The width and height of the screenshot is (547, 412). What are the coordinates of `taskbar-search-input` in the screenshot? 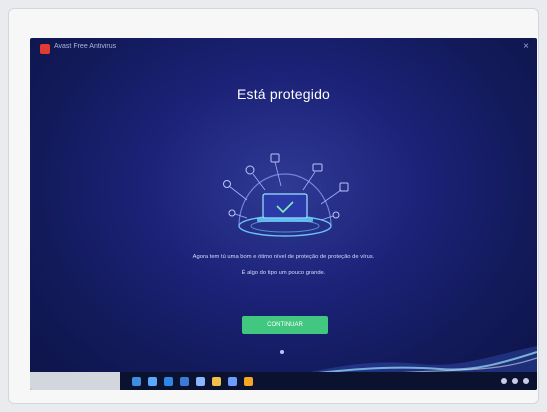 It's located at (75, 381).